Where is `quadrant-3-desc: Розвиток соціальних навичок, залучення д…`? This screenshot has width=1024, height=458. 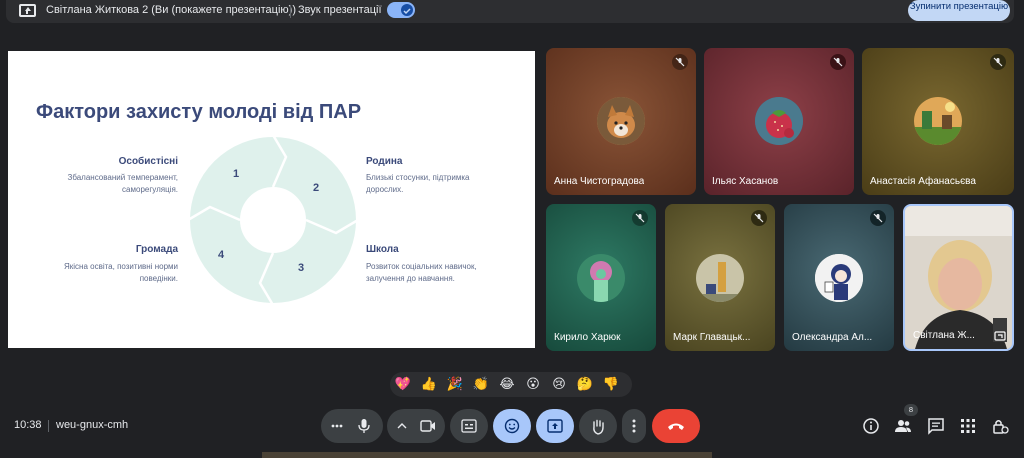 quadrant-3-desc: Розвиток соціальних навичок, залучення д… is located at coordinates (421, 272).